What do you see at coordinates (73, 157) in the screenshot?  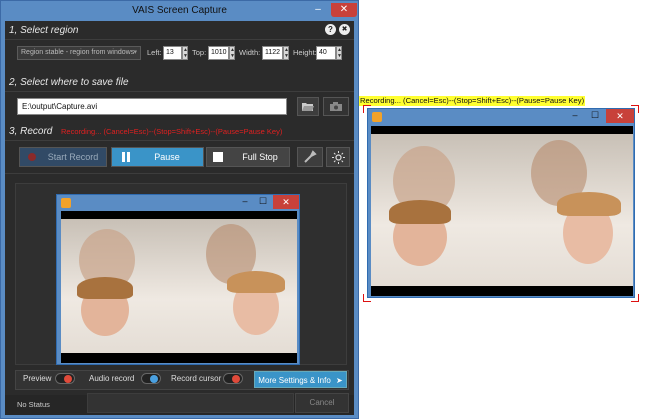 I see `start-record-label: Start Record` at bounding box center [73, 157].